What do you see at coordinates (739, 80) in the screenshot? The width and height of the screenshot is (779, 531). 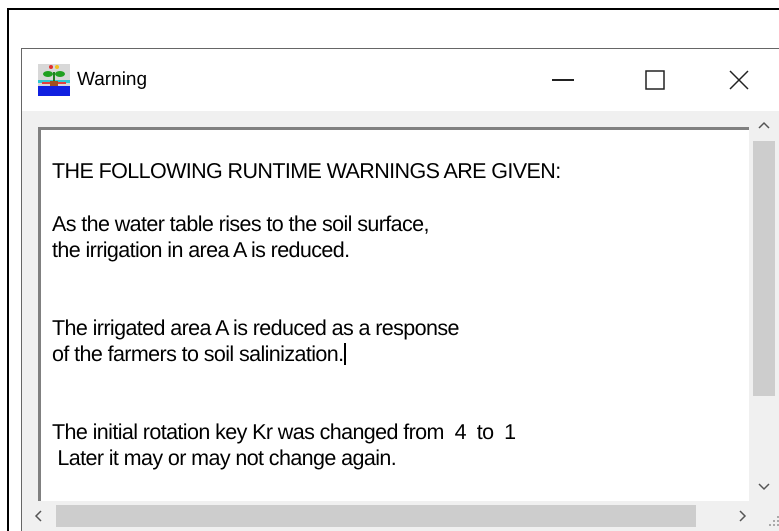 I see `close-icon` at bounding box center [739, 80].